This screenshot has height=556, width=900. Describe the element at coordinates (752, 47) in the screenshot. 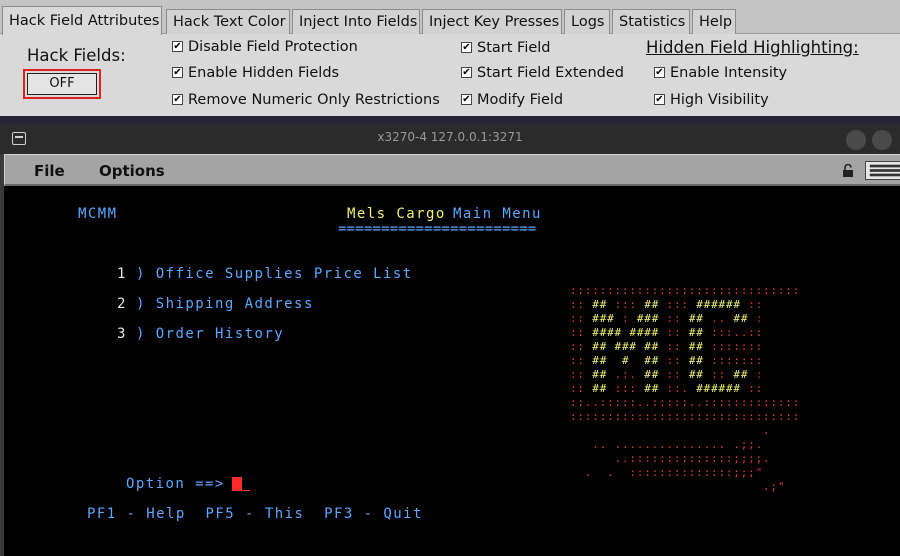

I see `hidden-field-highlighting-title: Hidden Field Highlighting:` at that location.